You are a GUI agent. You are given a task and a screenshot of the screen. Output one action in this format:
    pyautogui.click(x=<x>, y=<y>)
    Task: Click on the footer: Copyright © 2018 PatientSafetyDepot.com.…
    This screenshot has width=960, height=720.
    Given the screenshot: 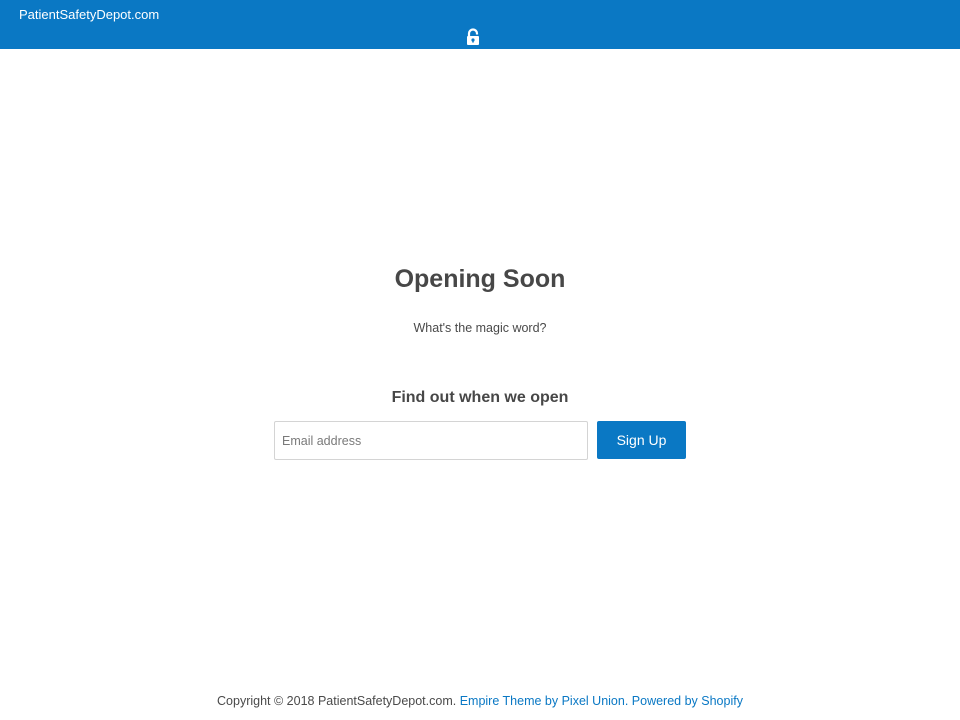 What is the action you would take?
    pyautogui.click(x=480, y=701)
    